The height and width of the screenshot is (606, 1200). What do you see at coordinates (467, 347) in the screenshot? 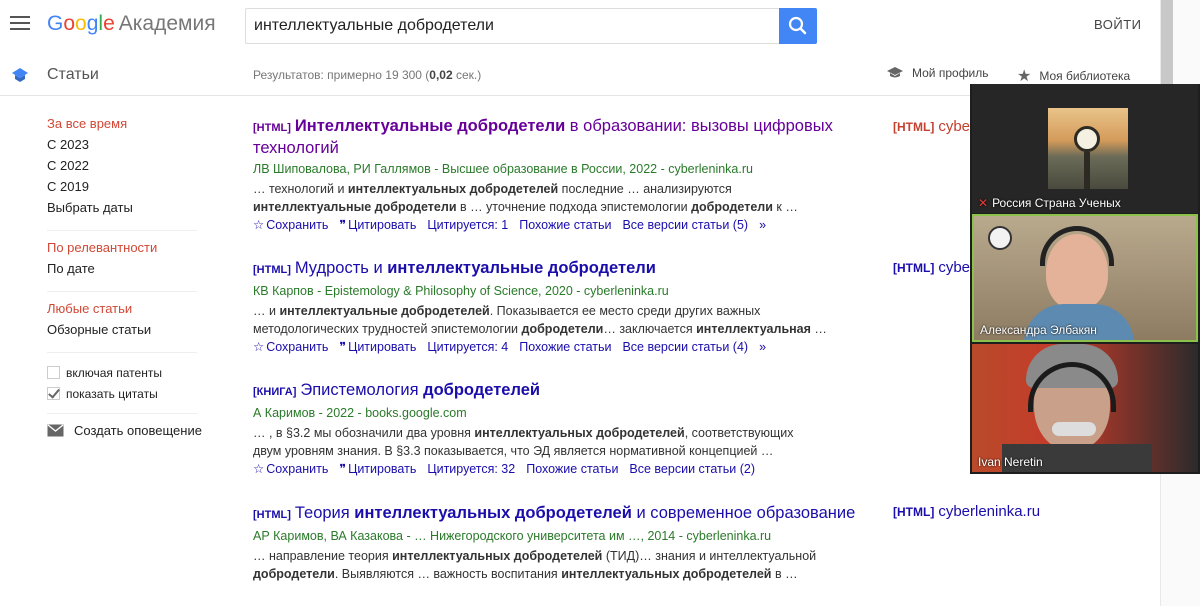
I see `cited-by-link: Цитируется: 4` at bounding box center [467, 347].